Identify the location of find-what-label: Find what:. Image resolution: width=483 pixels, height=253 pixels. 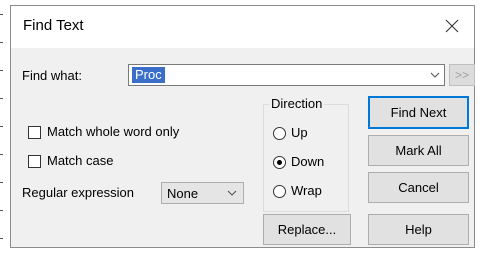
(52, 75).